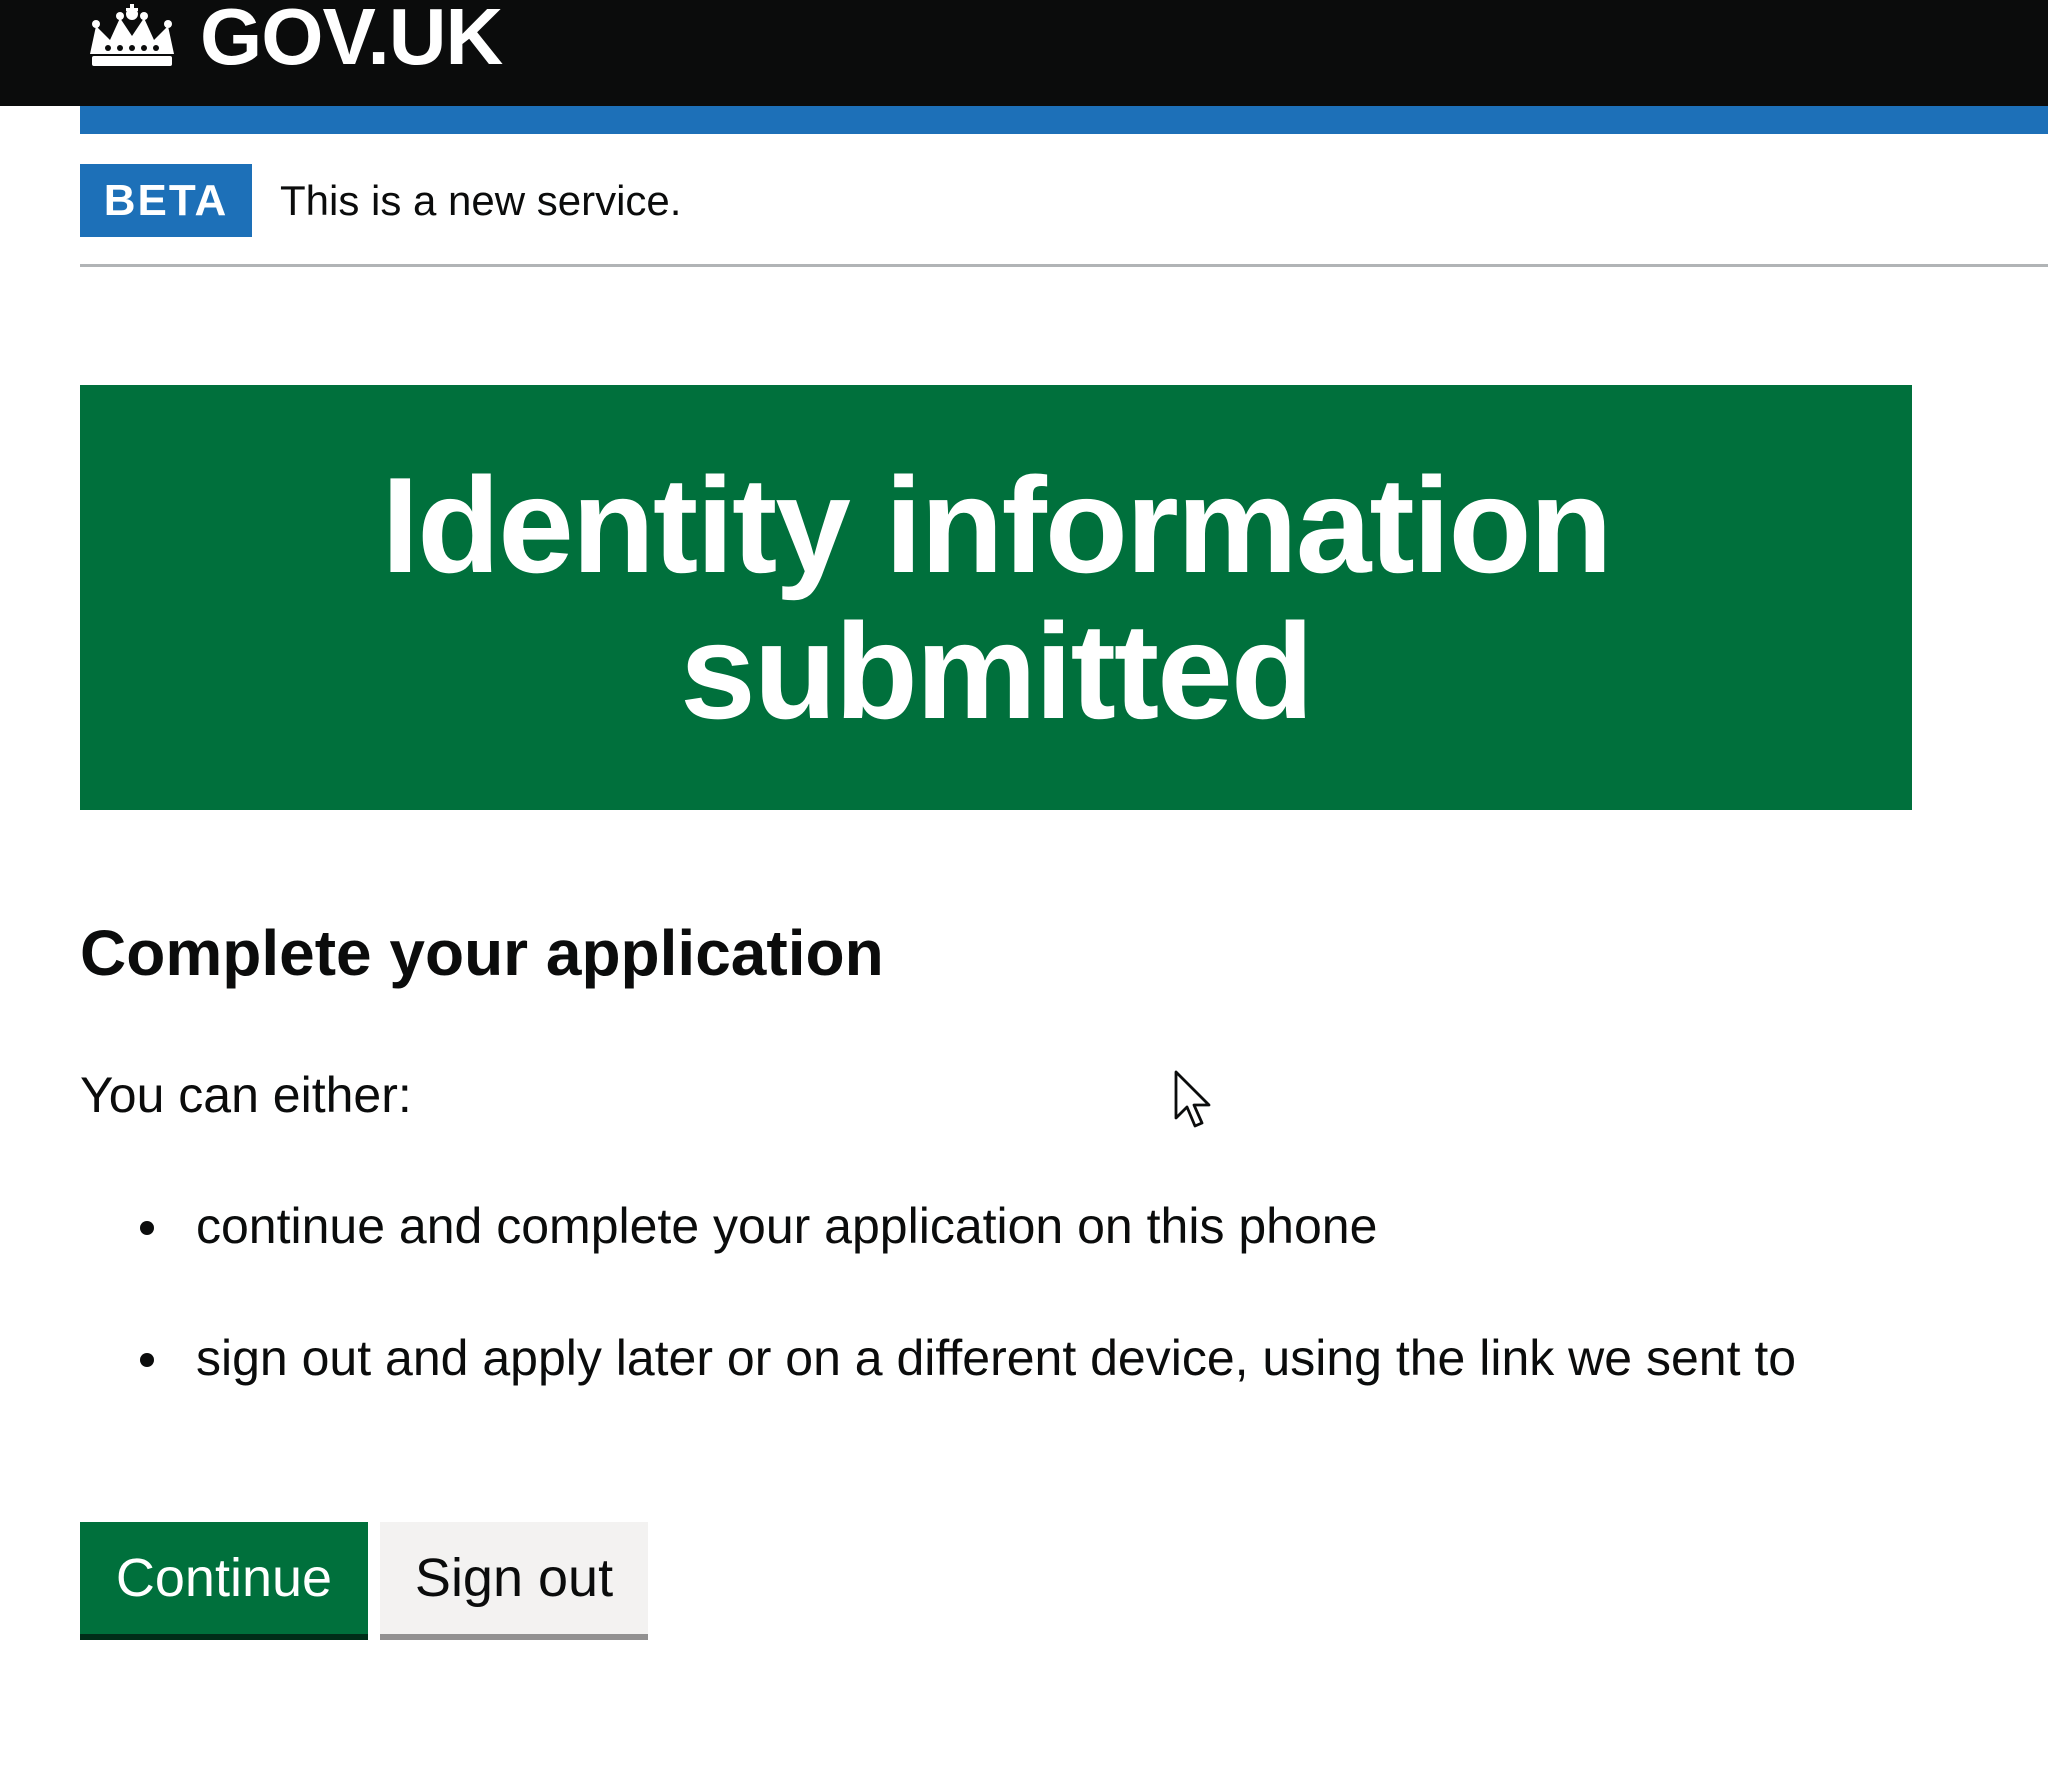  Describe the element at coordinates (1024, 53) in the screenshot. I see `site-header: GOV.UK` at that location.